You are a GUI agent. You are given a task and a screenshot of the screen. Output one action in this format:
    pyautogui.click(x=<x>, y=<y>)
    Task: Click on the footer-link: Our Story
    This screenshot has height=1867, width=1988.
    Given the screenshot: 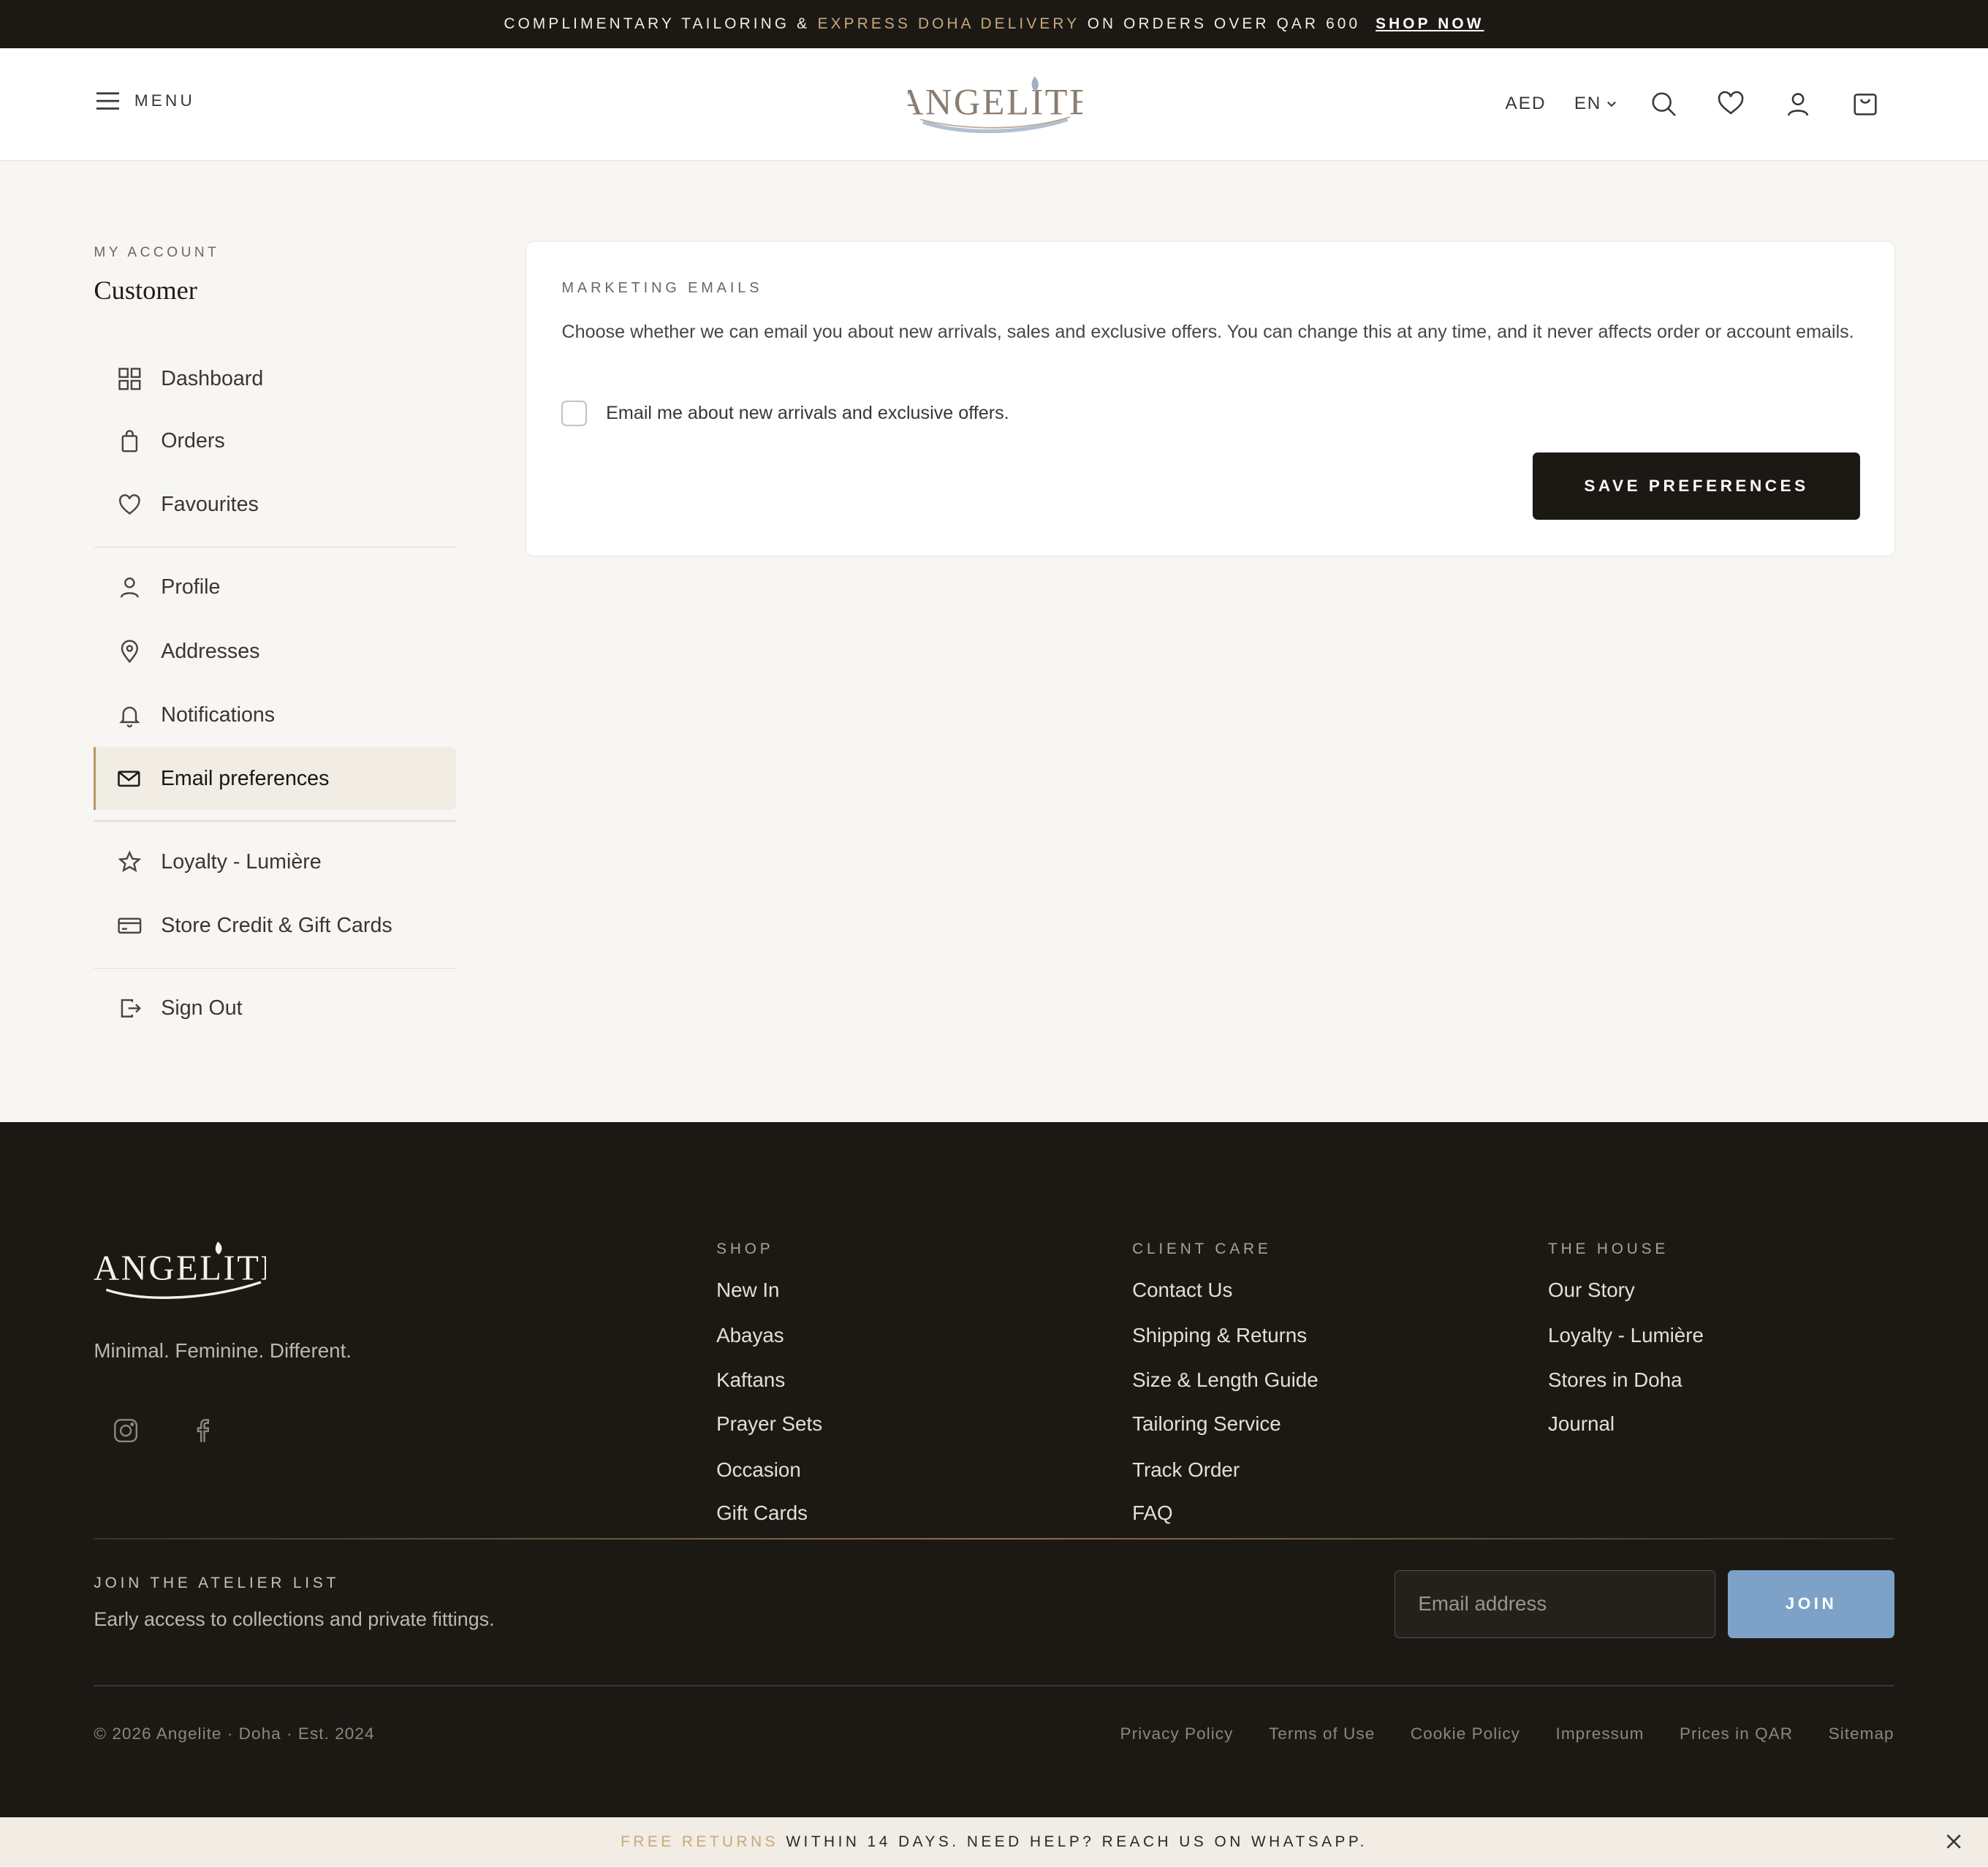 What is the action you would take?
    pyautogui.click(x=1591, y=1290)
    